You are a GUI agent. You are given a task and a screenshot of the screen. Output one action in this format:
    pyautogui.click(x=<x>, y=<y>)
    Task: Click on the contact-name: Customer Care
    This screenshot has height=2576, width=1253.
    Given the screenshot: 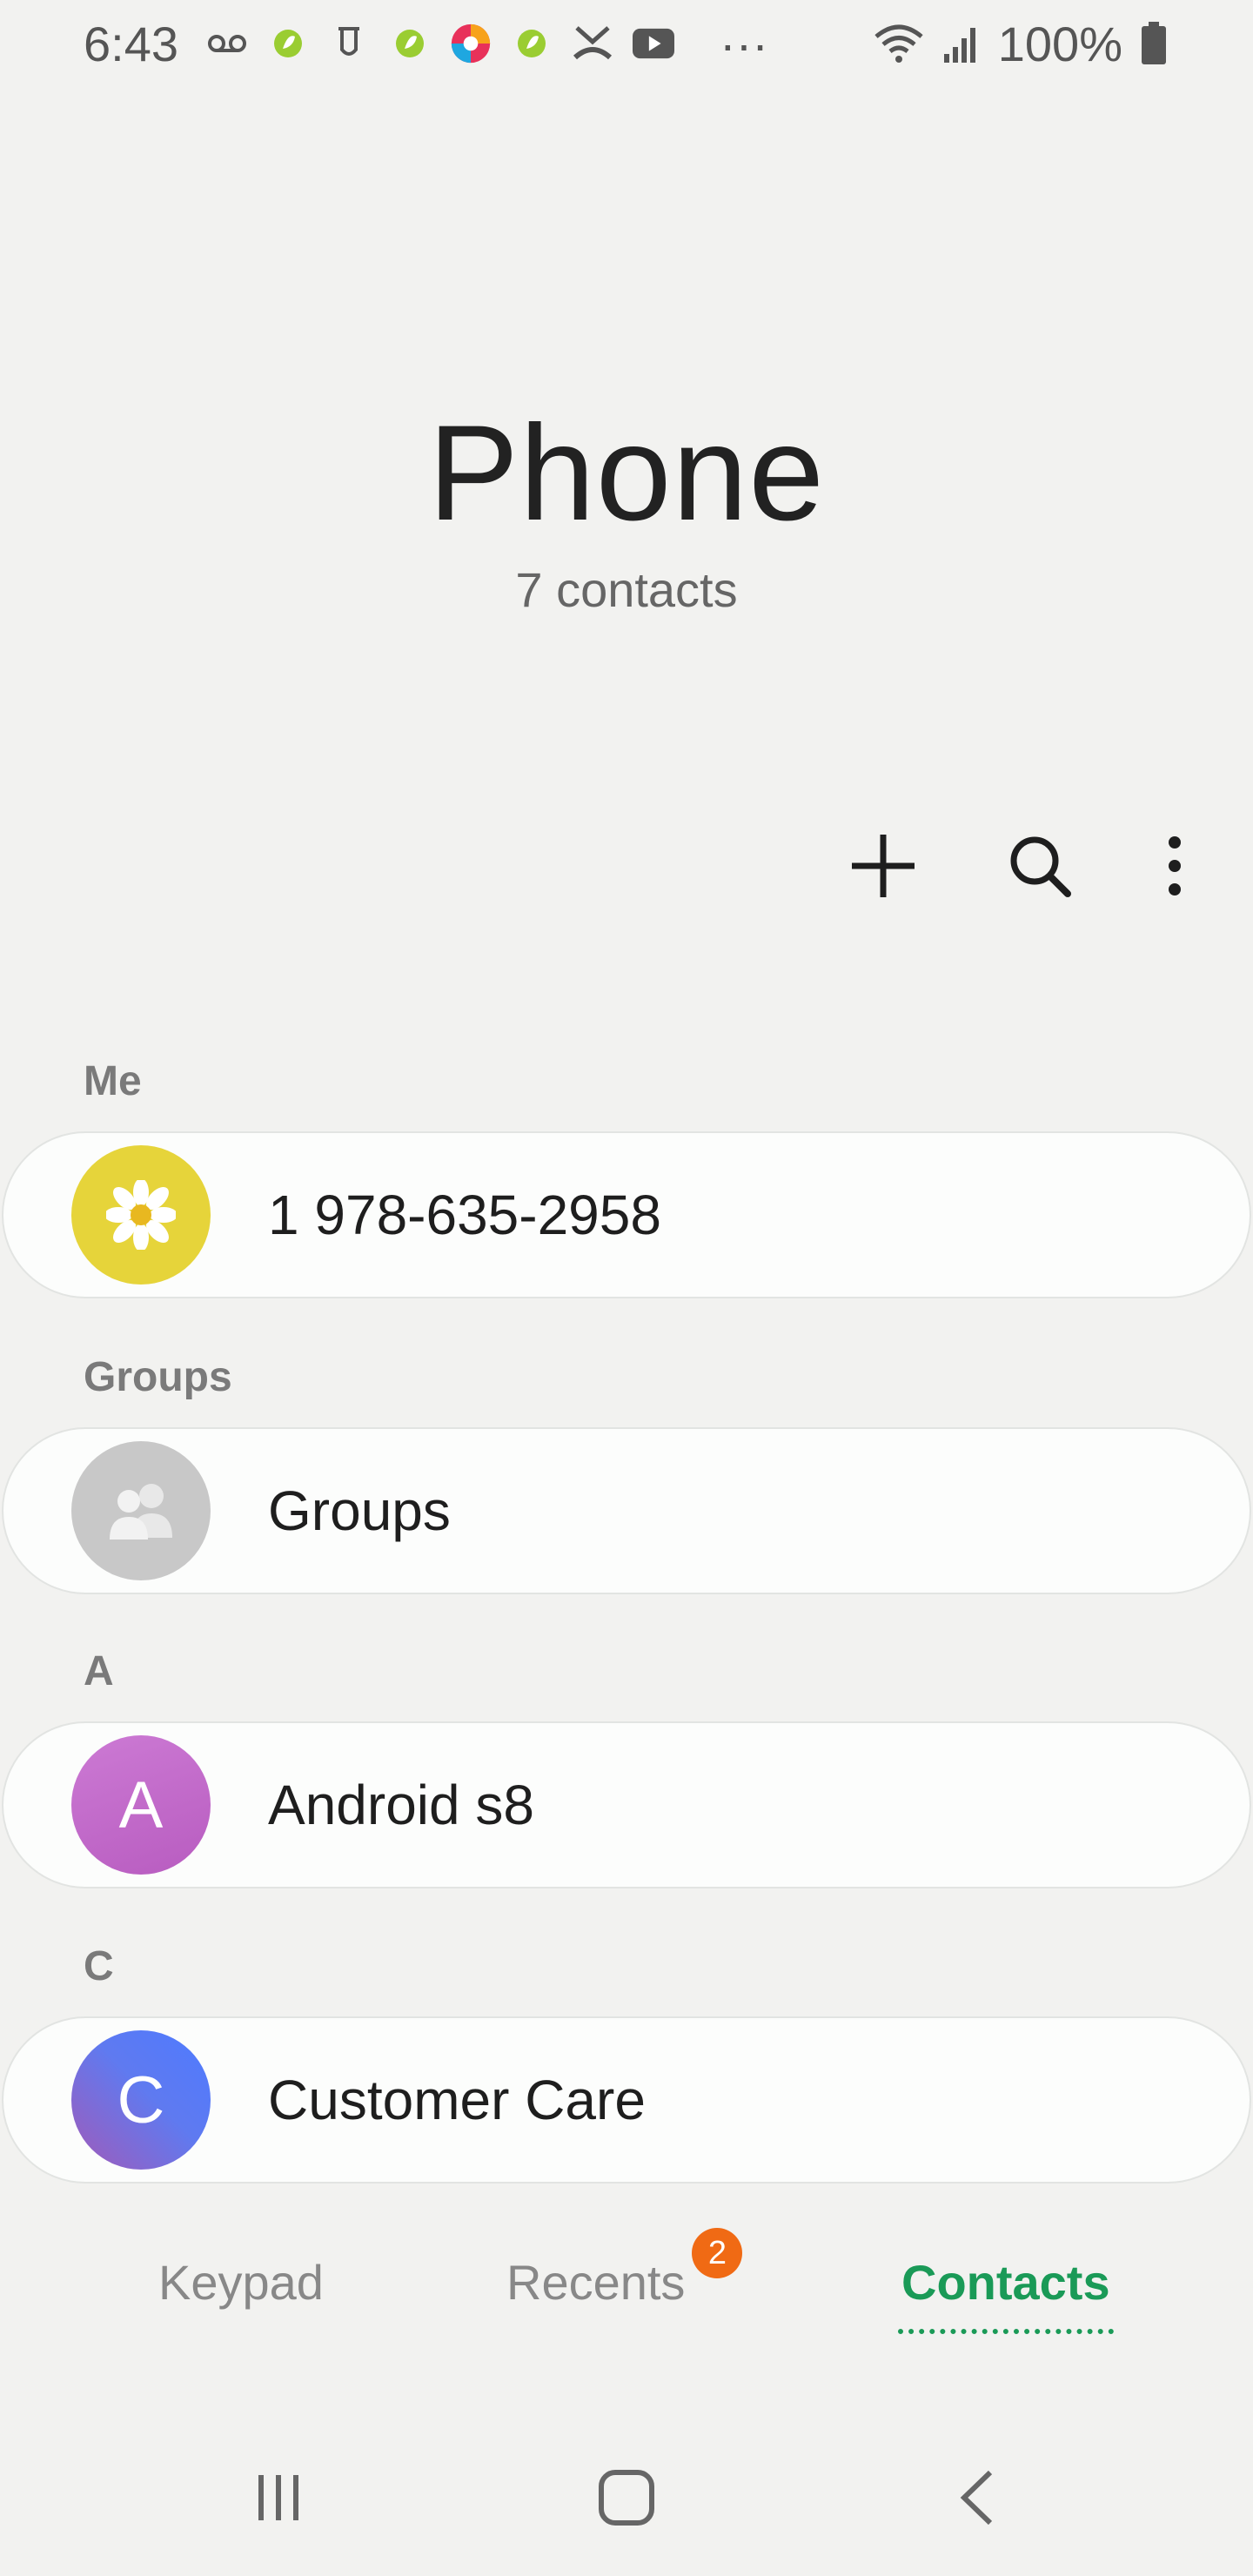 What is the action you would take?
    pyautogui.click(x=457, y=2100)
    